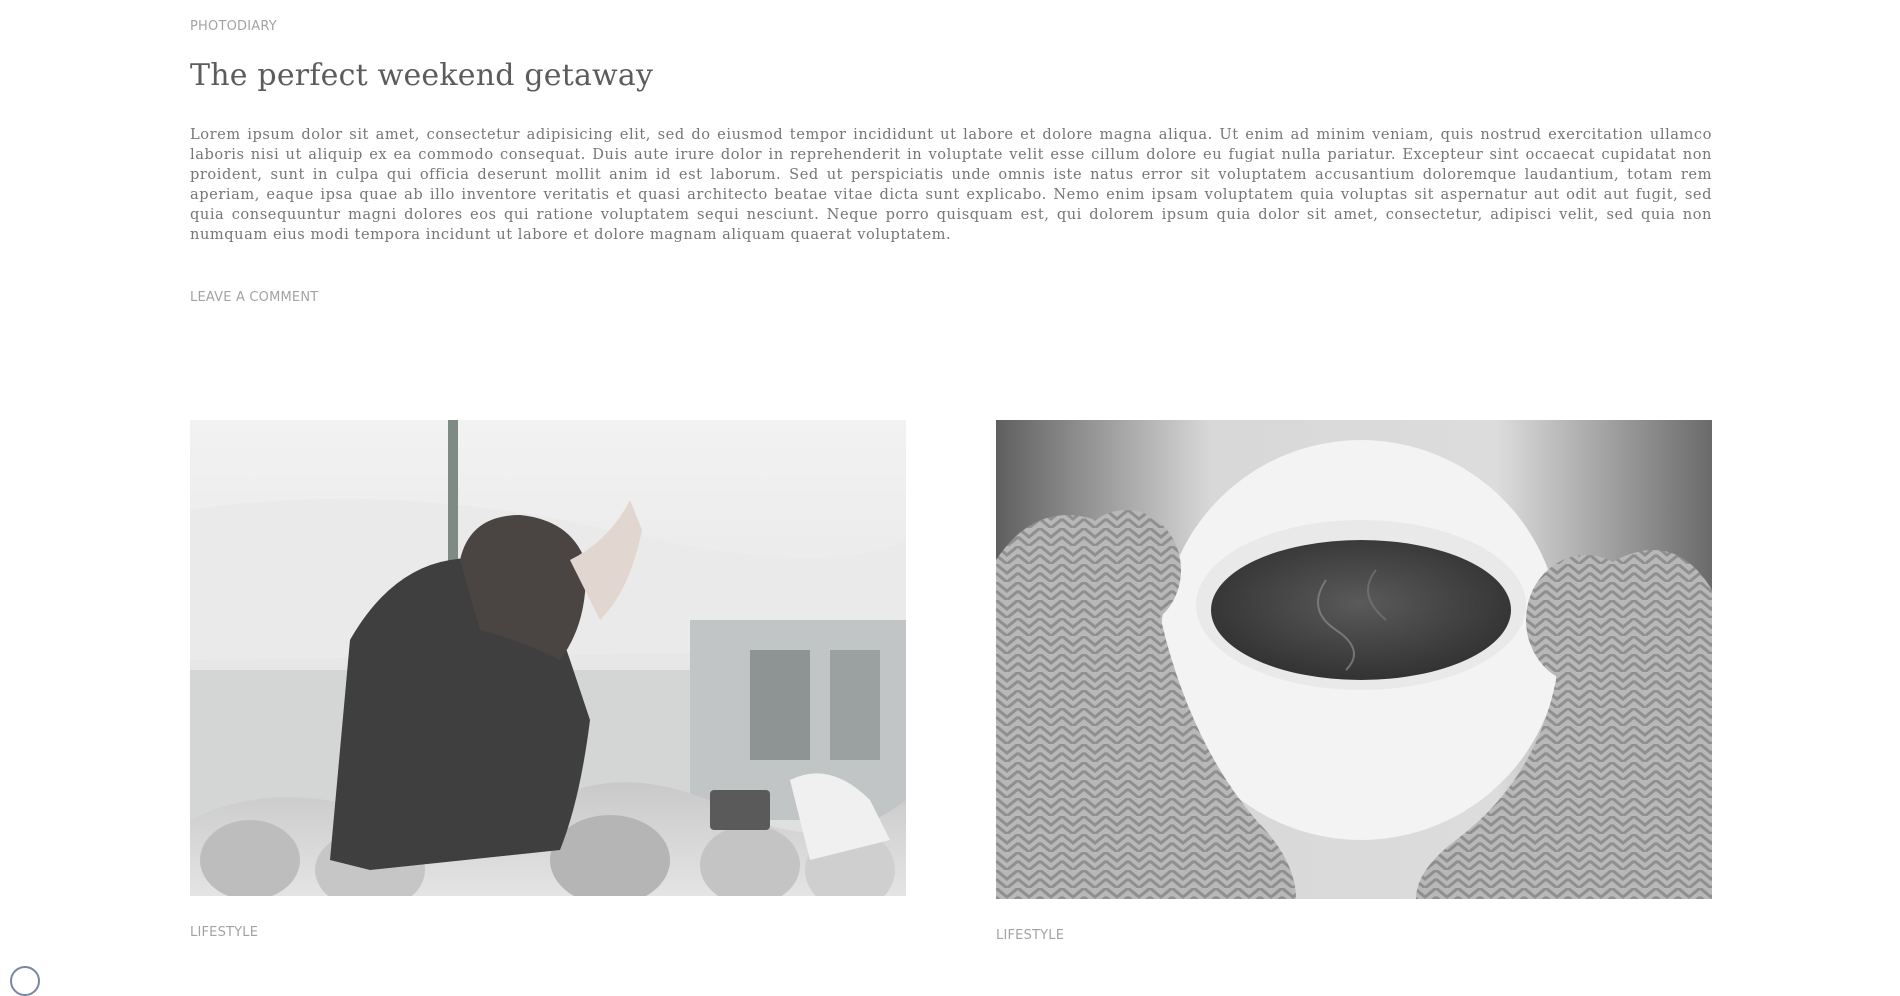 The height and width of the screenshot is (996, 1900). I want to click on floating-widget-button, so click(25, 981).